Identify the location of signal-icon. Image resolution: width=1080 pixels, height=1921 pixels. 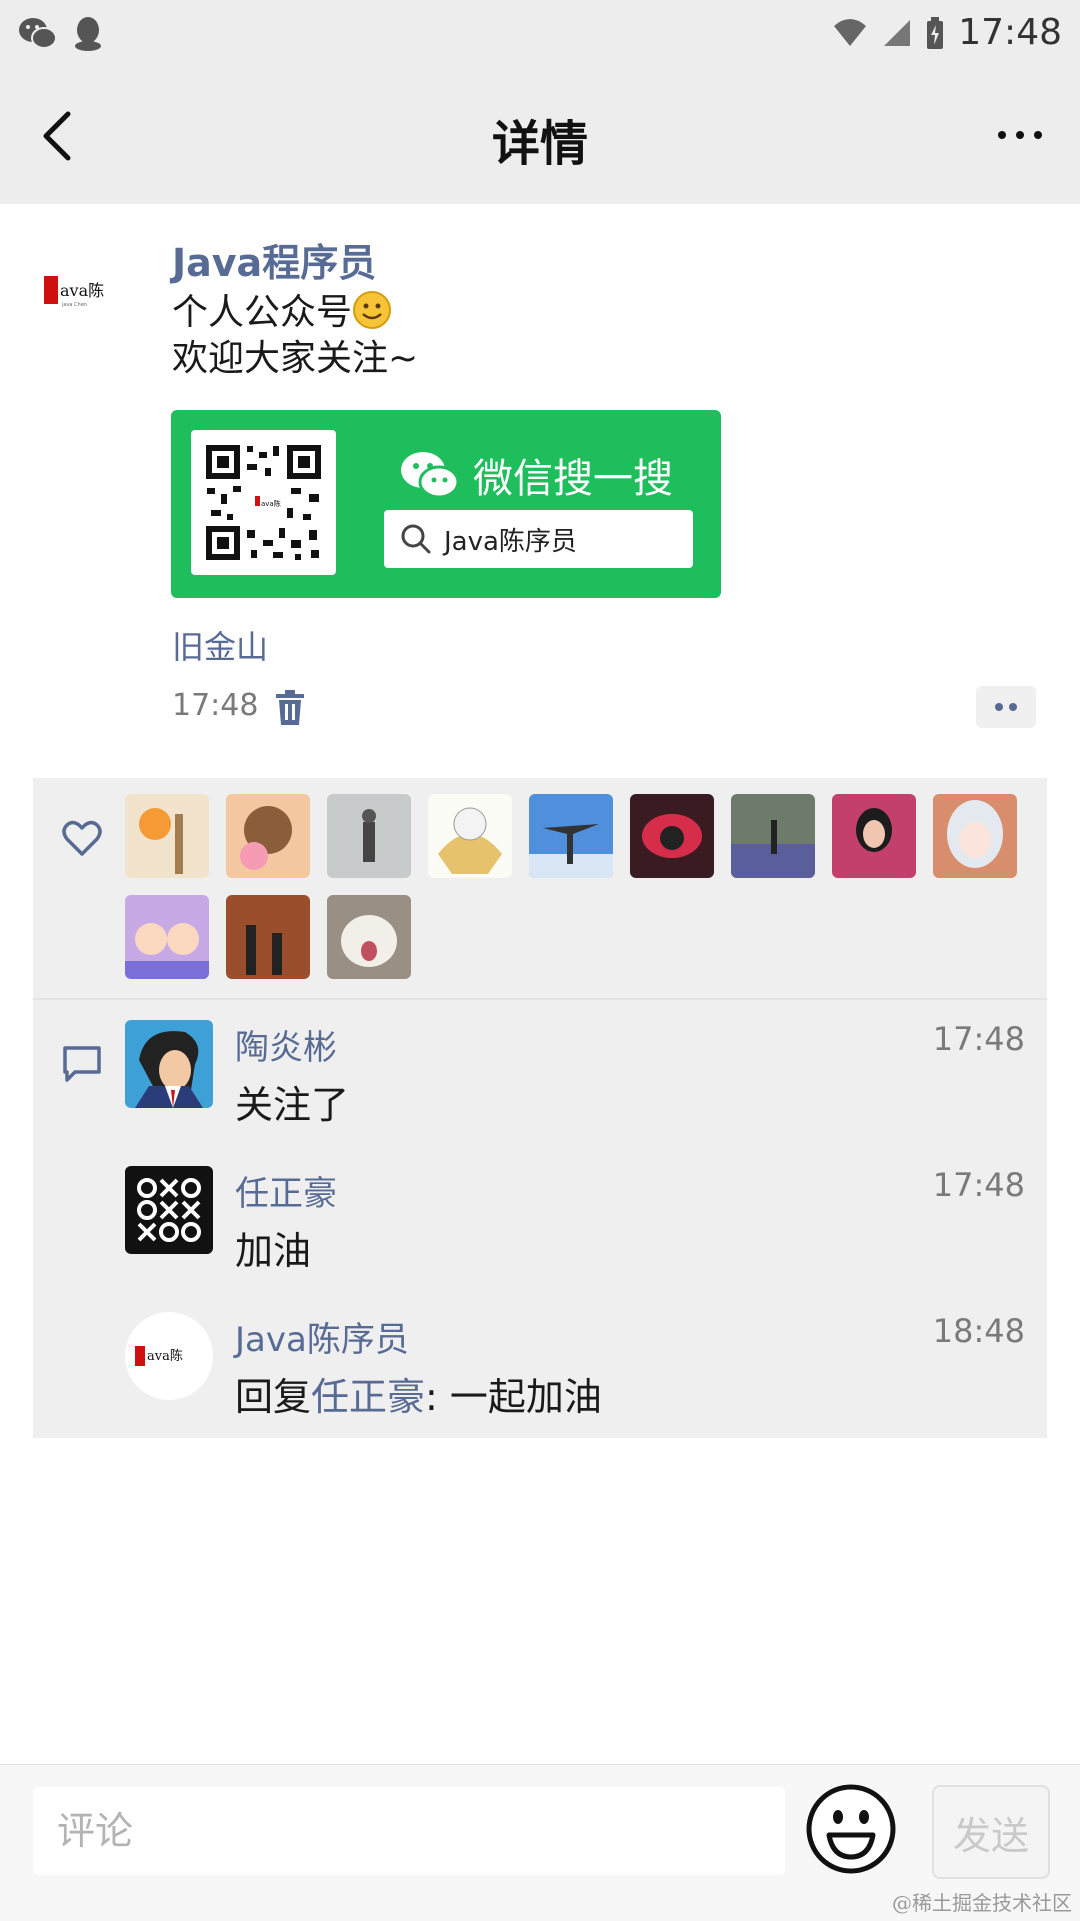
(897, 32).